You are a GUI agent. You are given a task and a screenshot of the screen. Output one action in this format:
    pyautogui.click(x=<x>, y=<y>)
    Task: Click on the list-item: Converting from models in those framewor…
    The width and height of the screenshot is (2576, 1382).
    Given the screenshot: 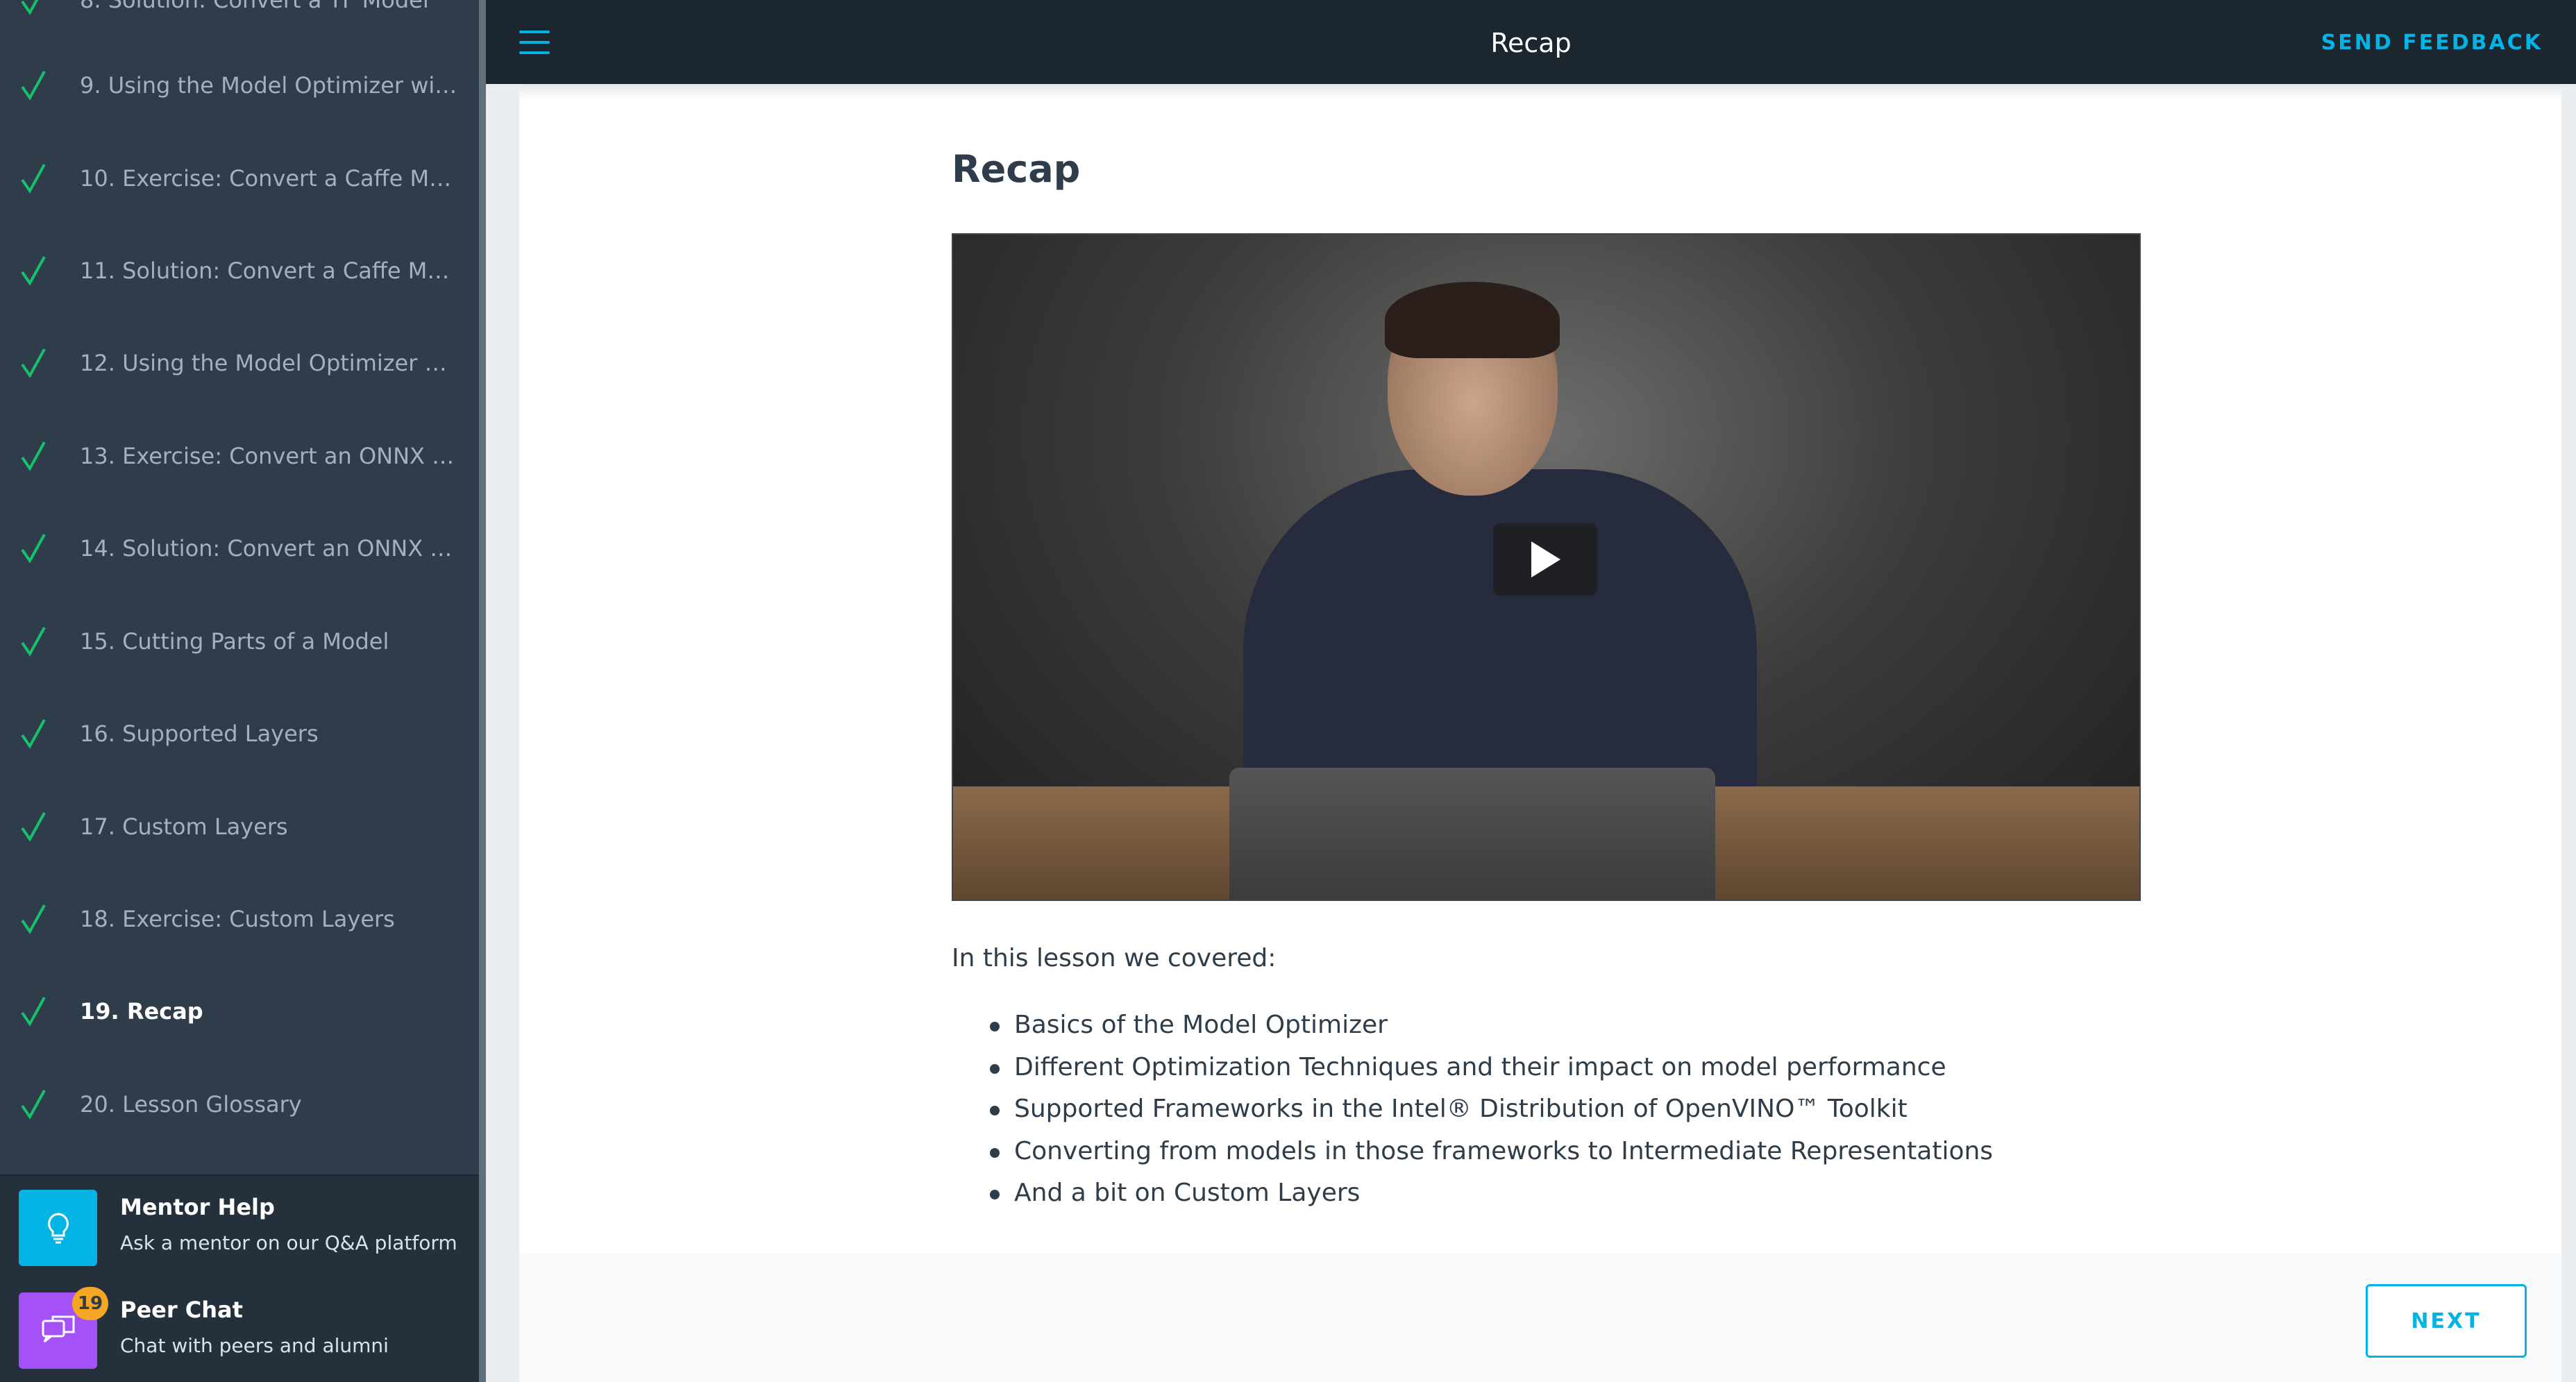 What is the action you would take?
    pyautogui.click(x=1489, y=1155)
    